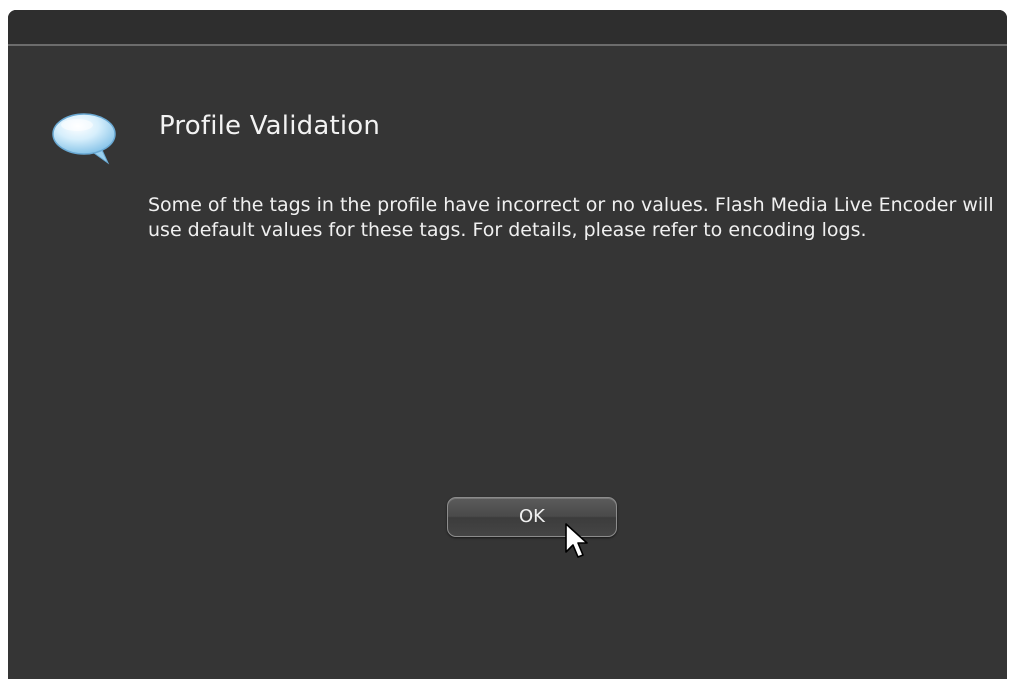 The image size is (1009, 679). Describe the element at coordinates (270, 126) in the screenshot. I see `dialog-title: Profile Validation` at that location.